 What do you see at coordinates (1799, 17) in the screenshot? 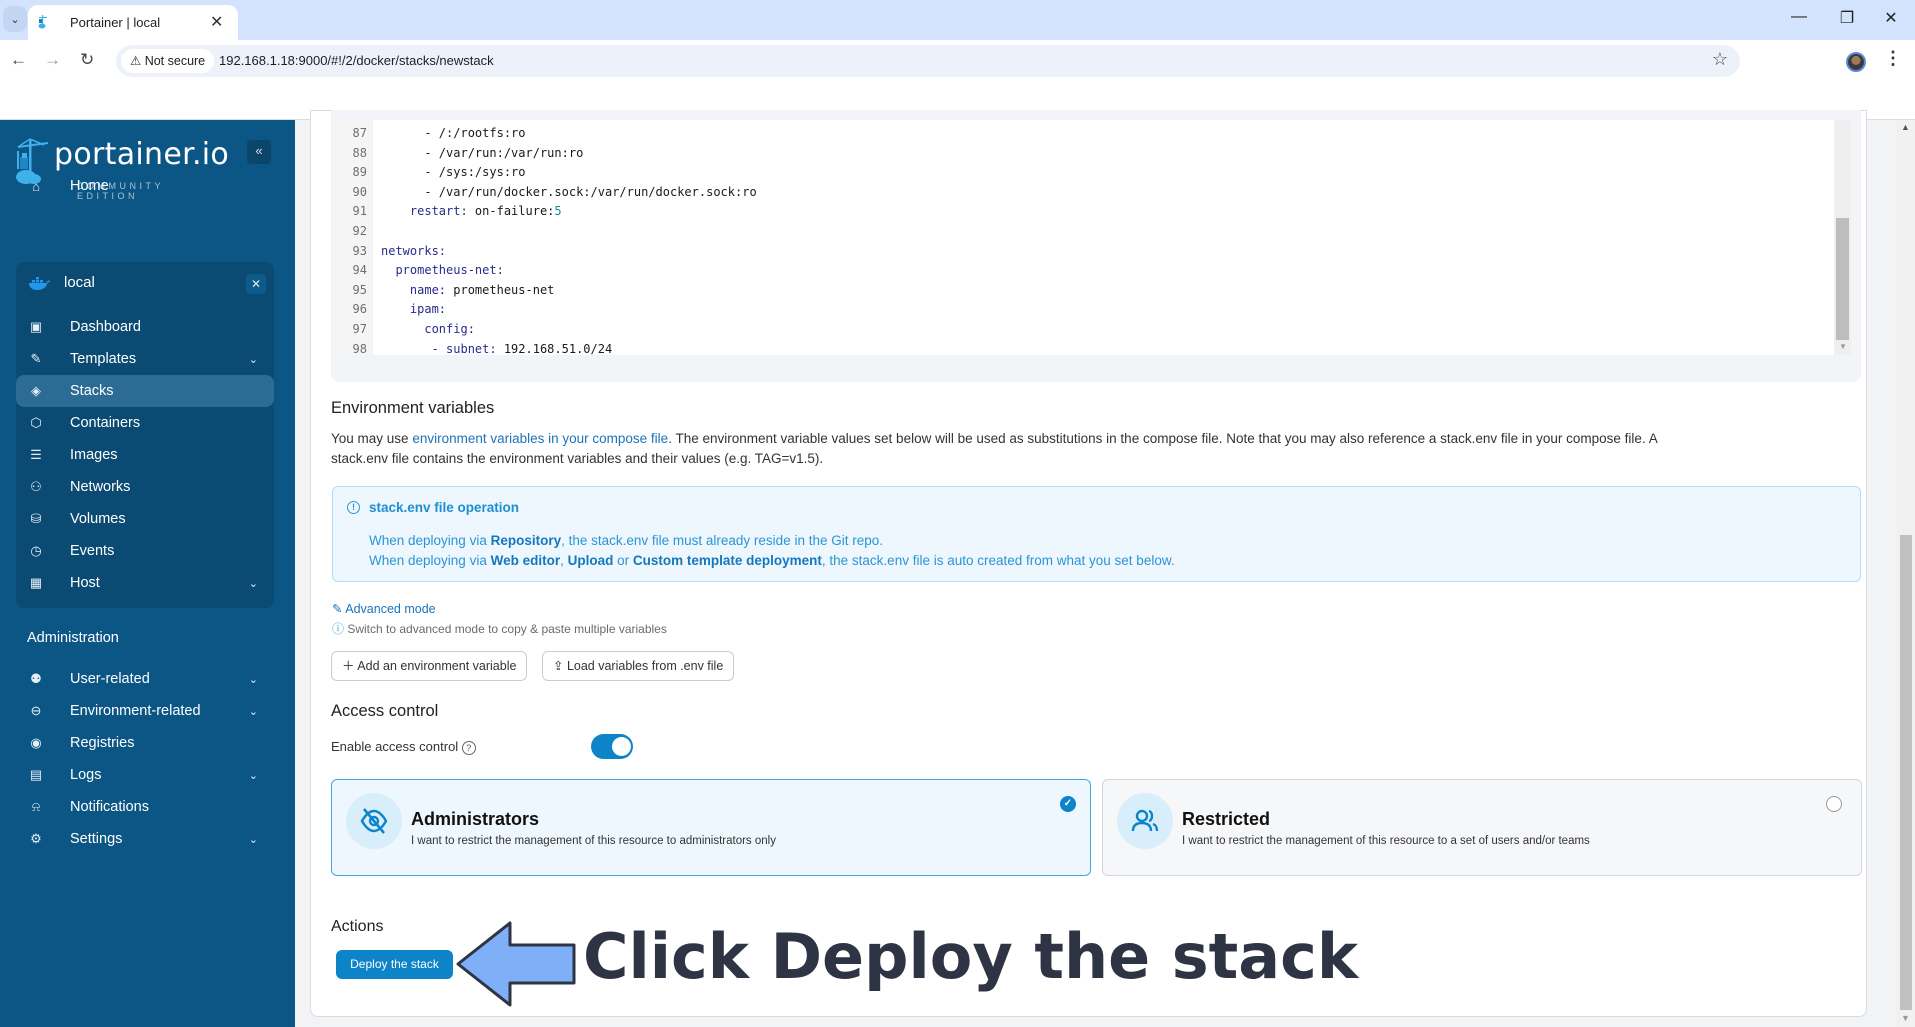
I see `minimize-icon: —` at bounding box center [1799, 17].